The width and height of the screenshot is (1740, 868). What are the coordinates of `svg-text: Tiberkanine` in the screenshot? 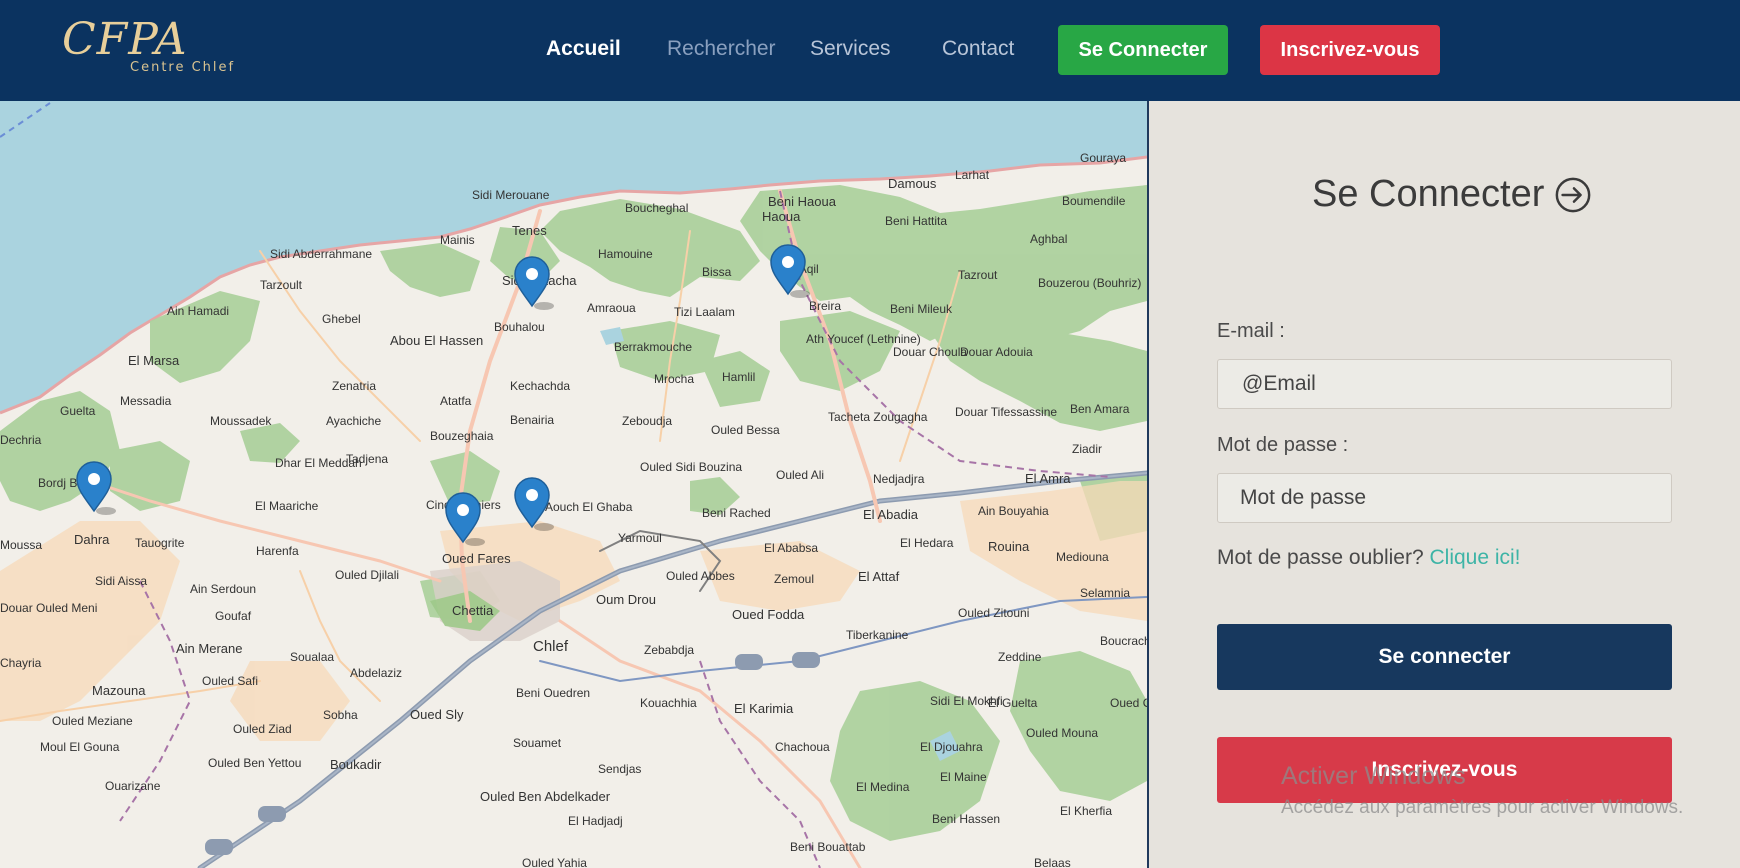 It's located at (877, 635).